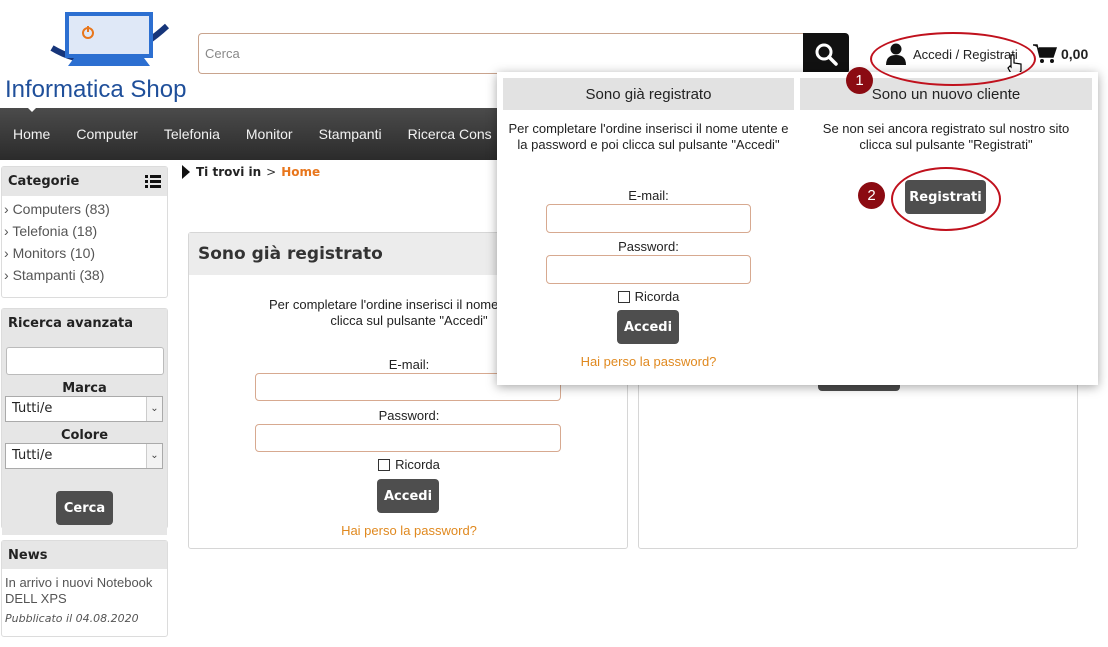 The width and height of the screenshot is (1108, 647). What do you see at coordinates (409, 530) in the screenshot?
I see `forgot-password-link: Hai perso la password?` at bounding box center [409, 530].